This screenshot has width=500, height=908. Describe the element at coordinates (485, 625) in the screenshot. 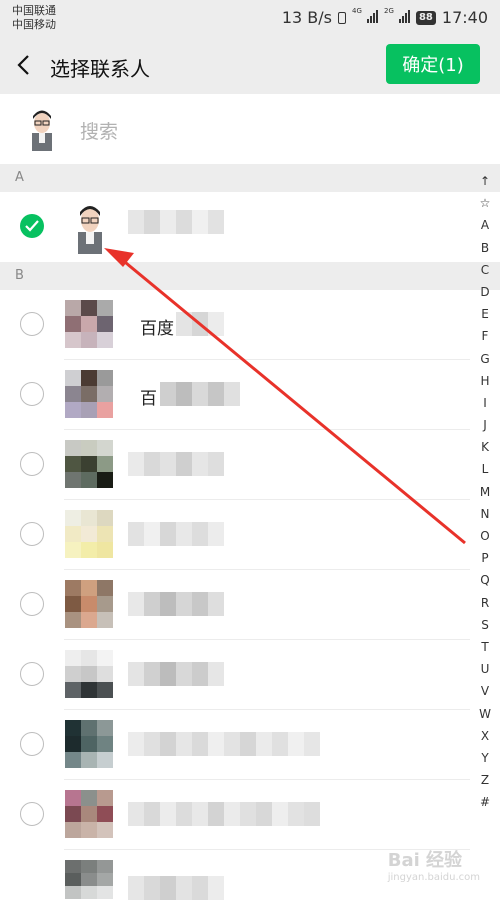

I see `index-letter: S` at that location.